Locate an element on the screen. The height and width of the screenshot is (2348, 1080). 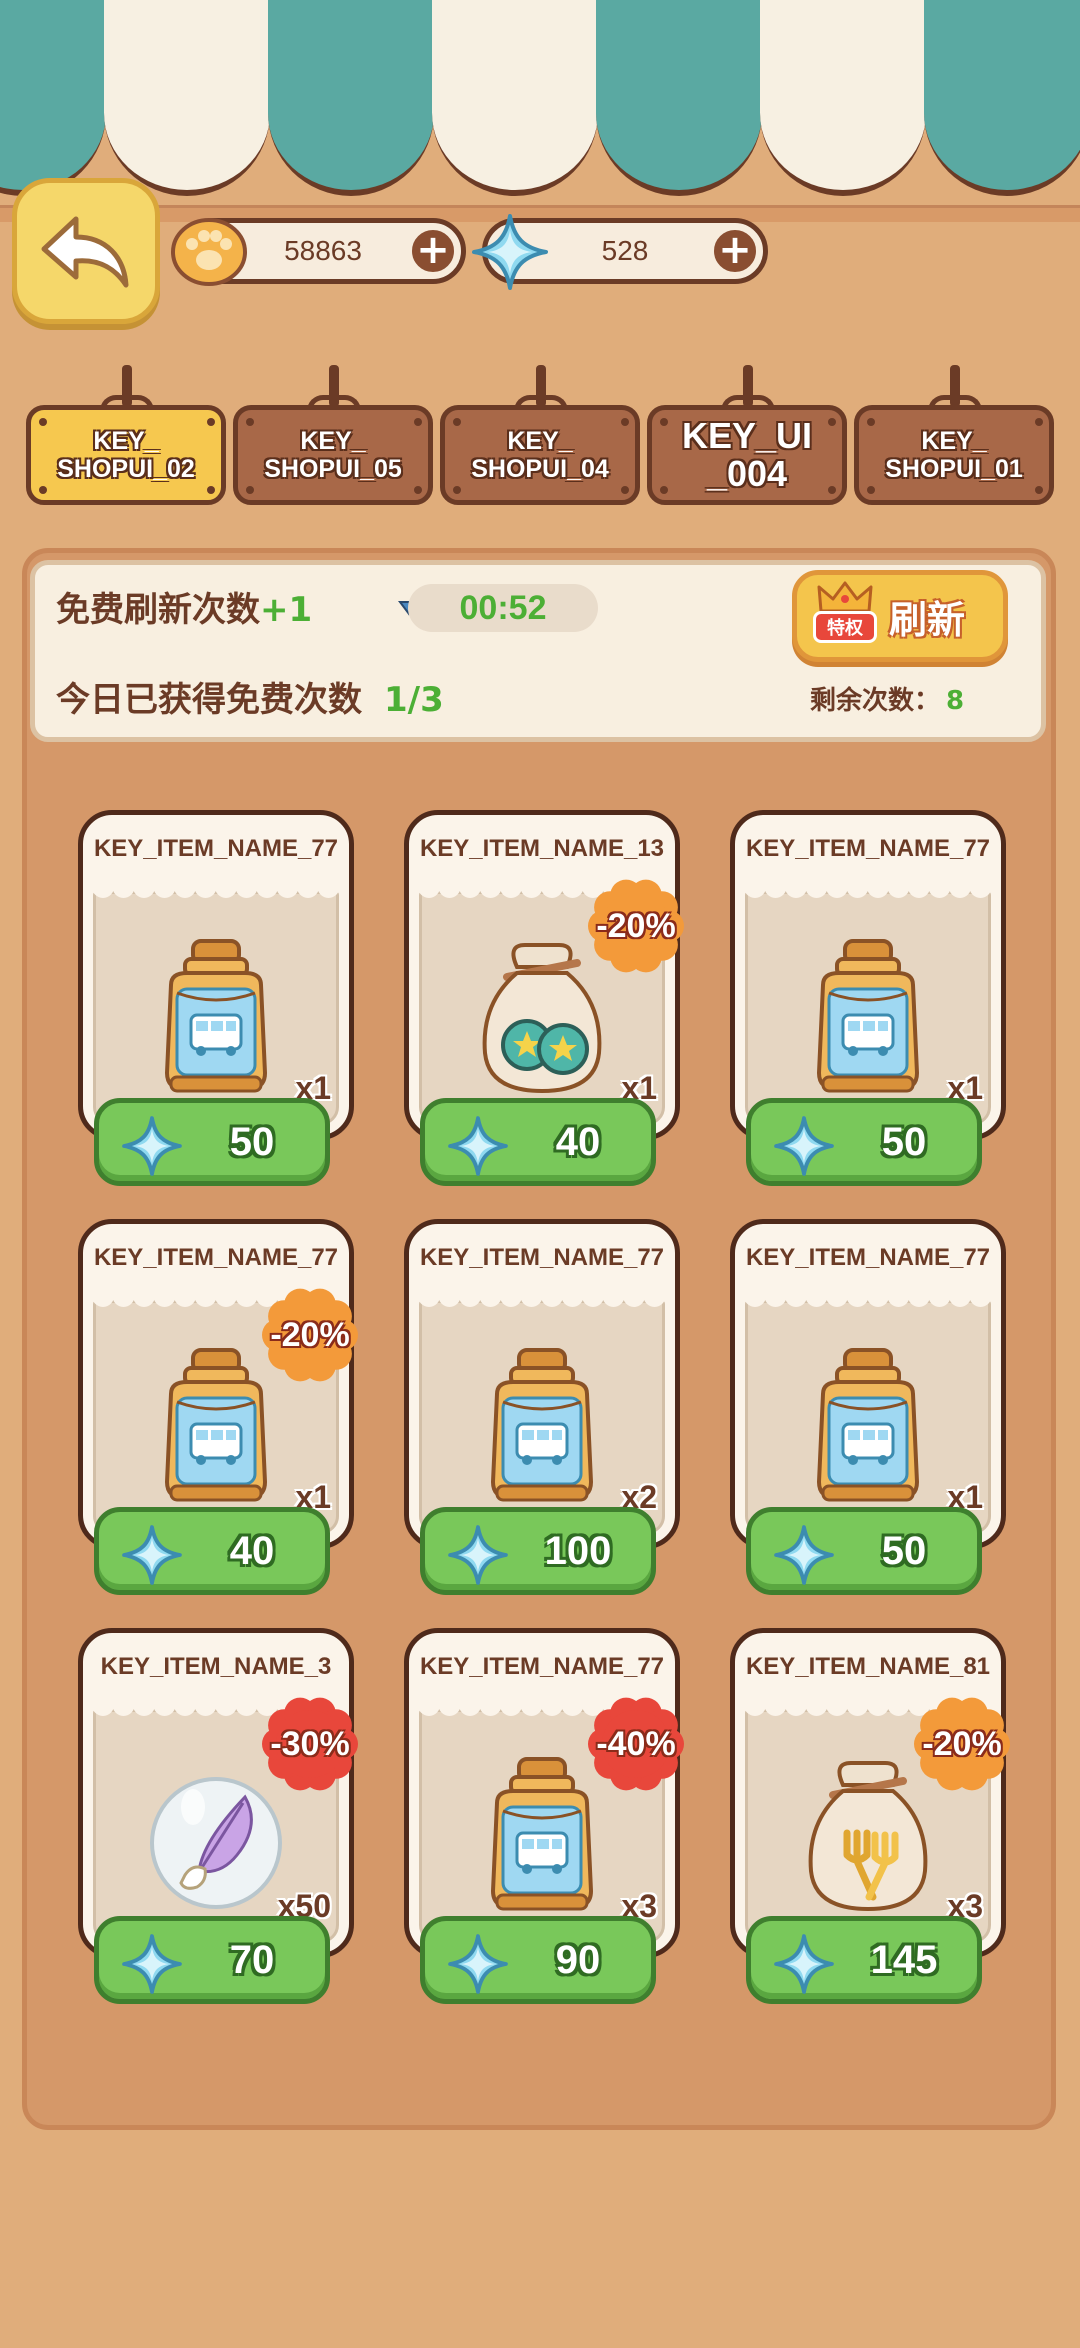
back-arrow-icon is located at coordinates (85, 252).